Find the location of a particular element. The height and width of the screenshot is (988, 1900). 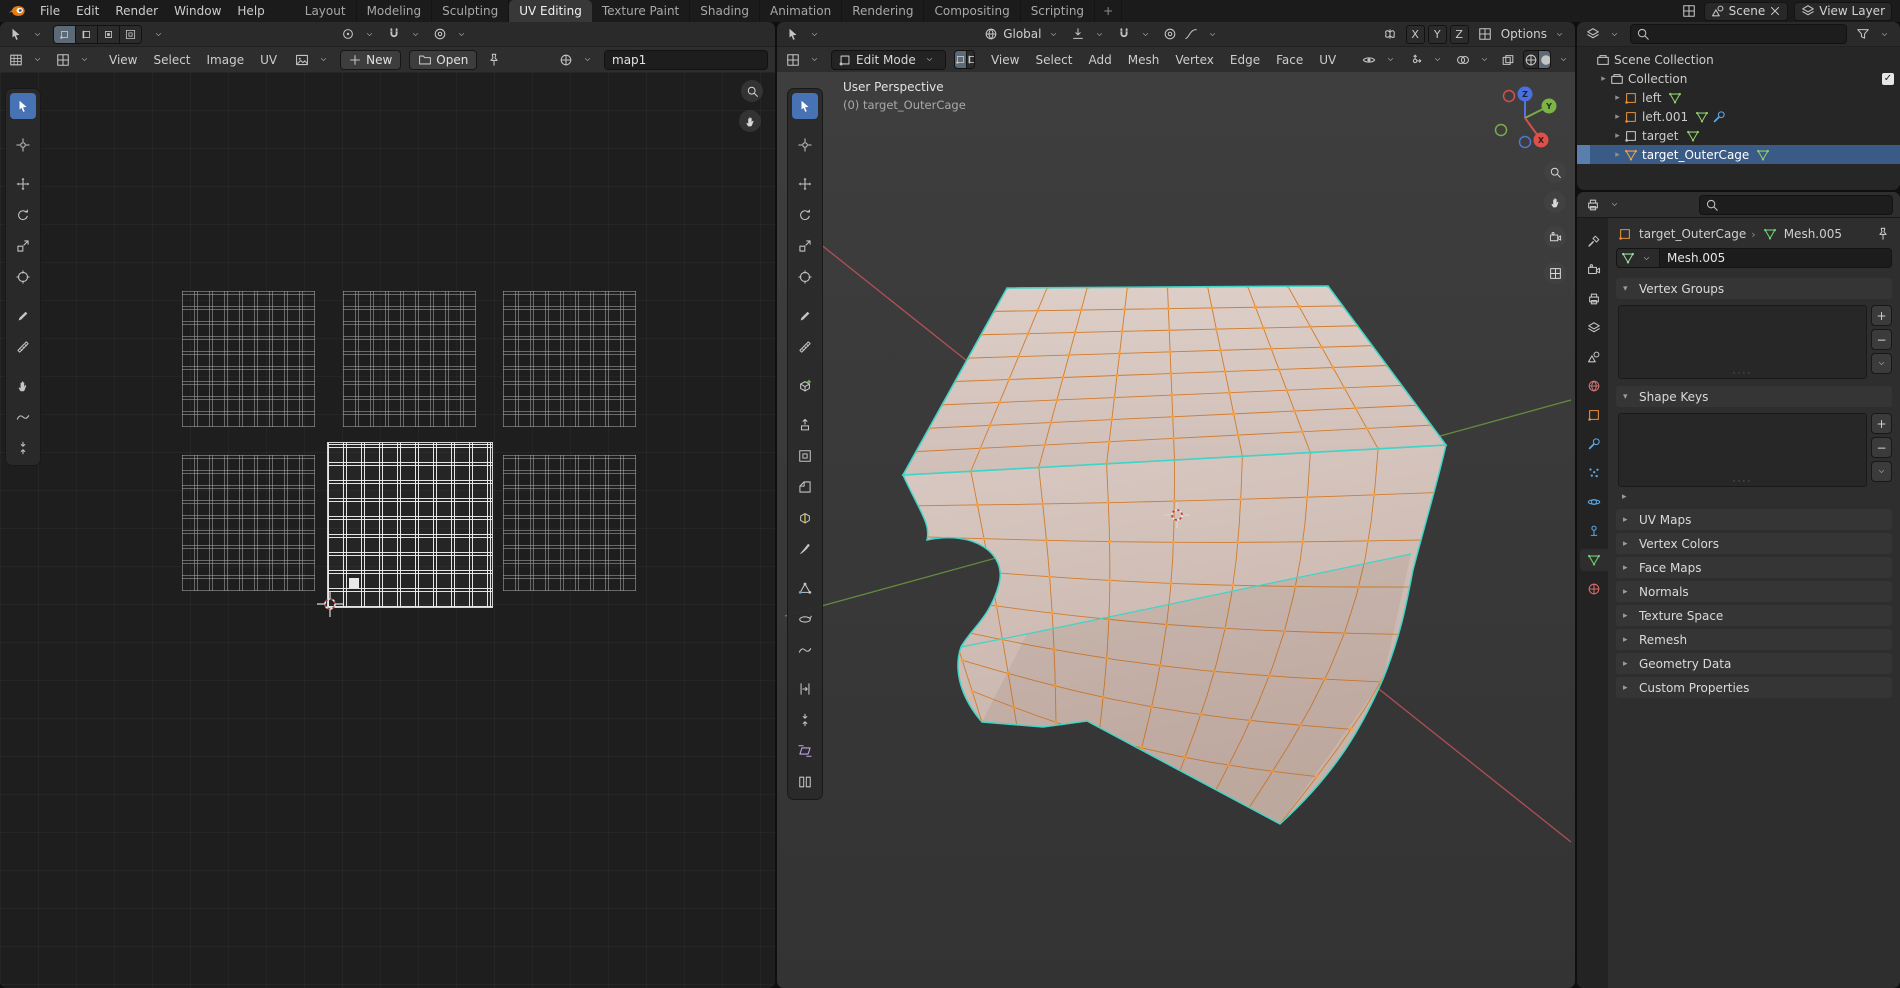

workspace-tab-uv-editing: UV Editing is located at coordinates (550, 11).